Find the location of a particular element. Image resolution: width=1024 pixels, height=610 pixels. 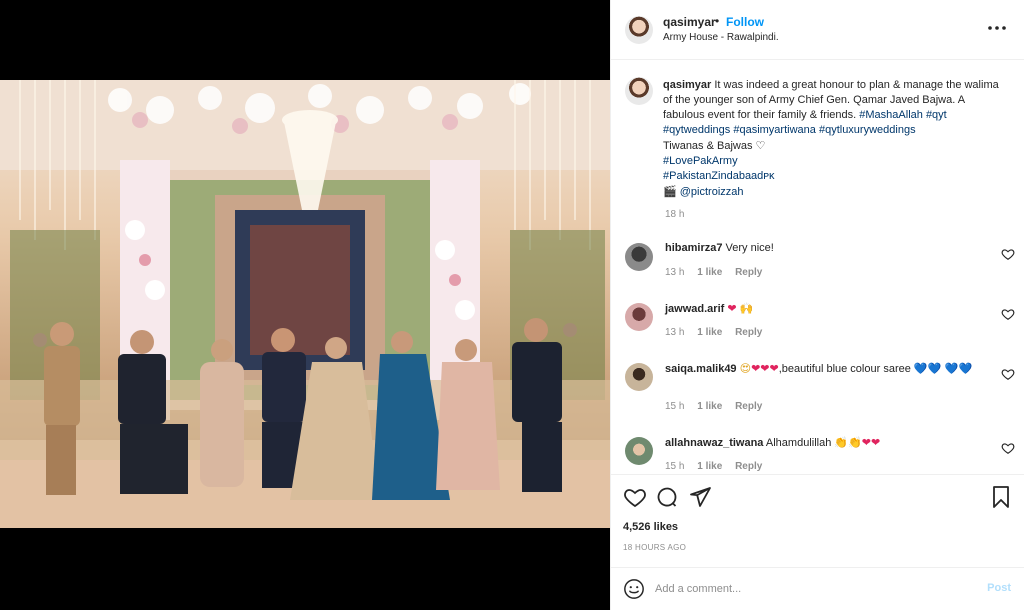

red-heart-icon: ❤❤ is located at coordinates (871, 442).